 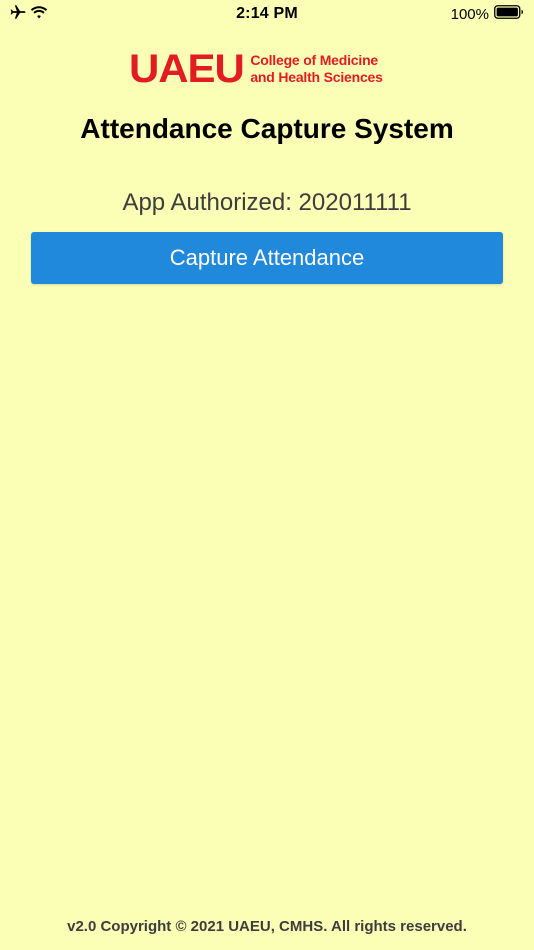 What do you see at coordinates (267, 202) in the screenshot?
I see `authorization-status: App Authorized: 202011111` at bounding box center [267, 202].